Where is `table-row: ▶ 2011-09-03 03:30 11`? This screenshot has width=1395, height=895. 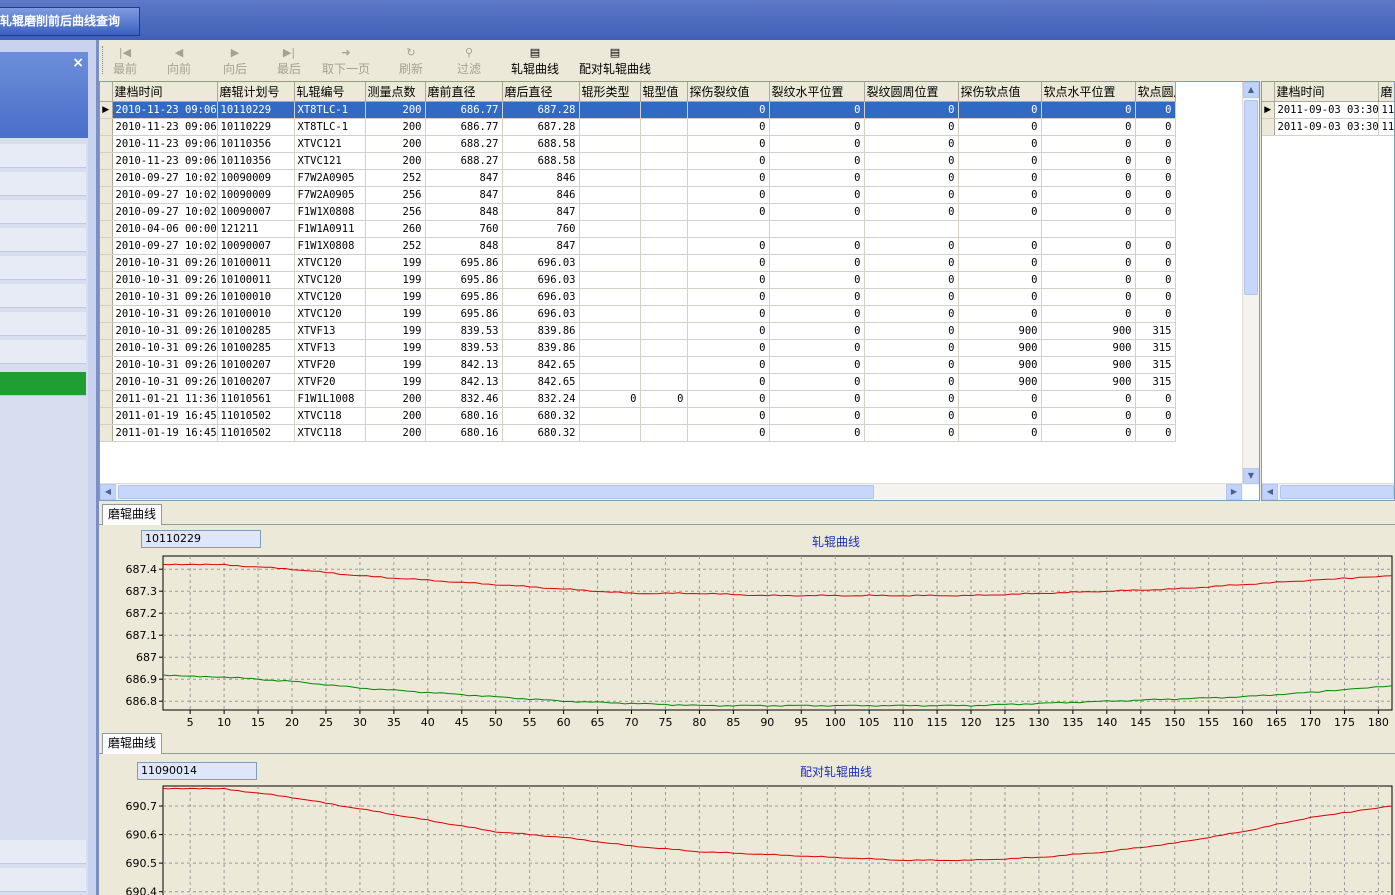 table-row: ▶ 2011-09-03 03:30 11 is located at coordinates (1328, 110).